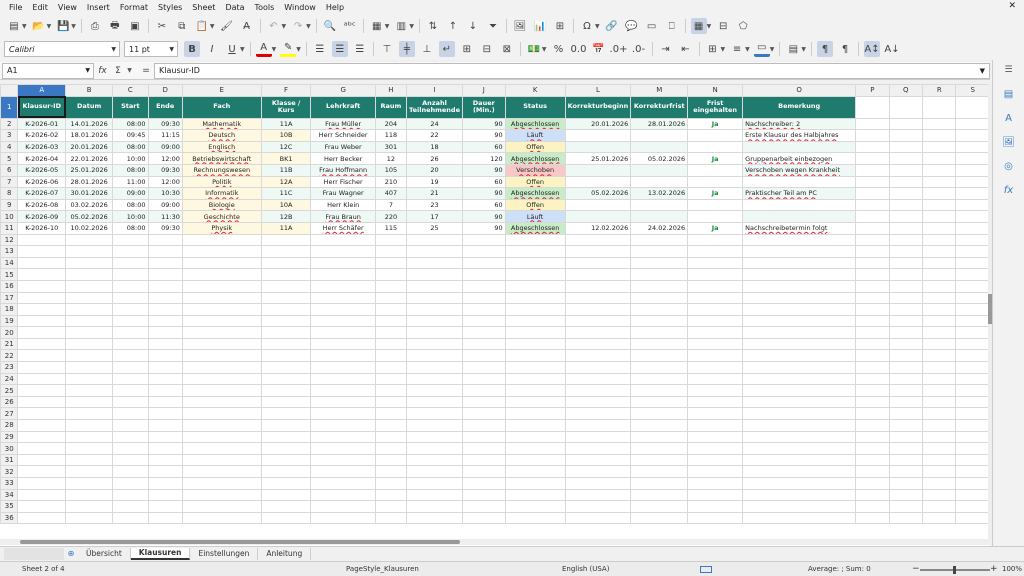 This screenshot has height=576, width=1024. Describe the element at coordinates (799, 107) in the screenshot. I see `header-cell: Bemerkung` at that location.